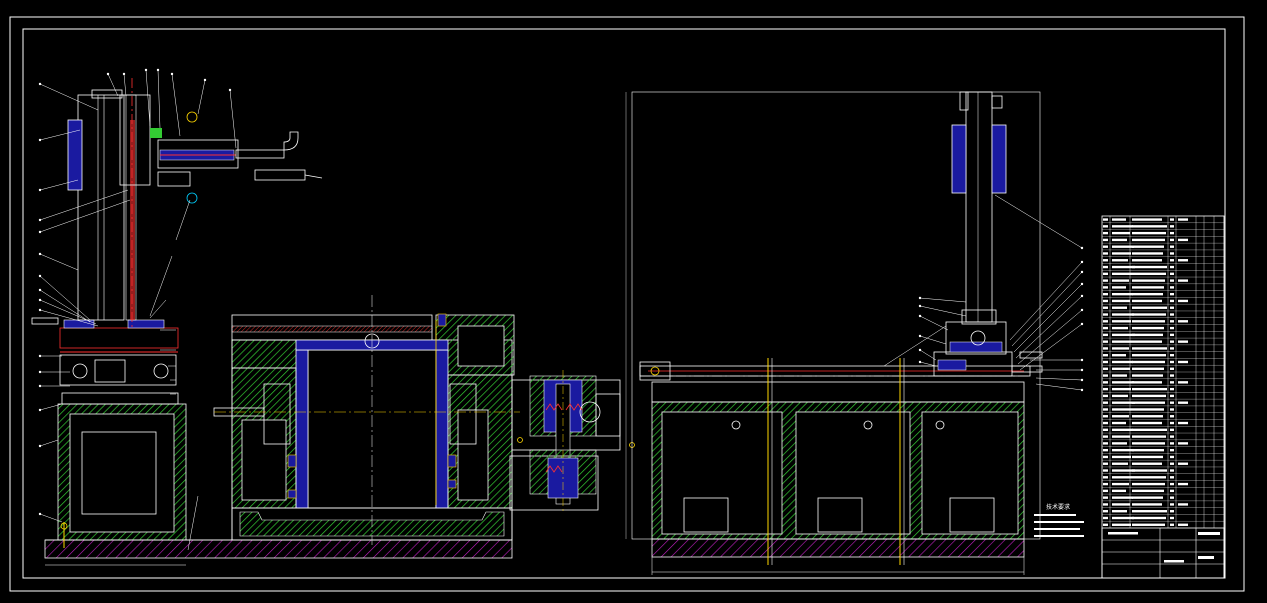  What do you see at coordinates (1059, 520) in the screenshot?
I see `technical-notes: 技术要求` at bounding box center [1059, 520].